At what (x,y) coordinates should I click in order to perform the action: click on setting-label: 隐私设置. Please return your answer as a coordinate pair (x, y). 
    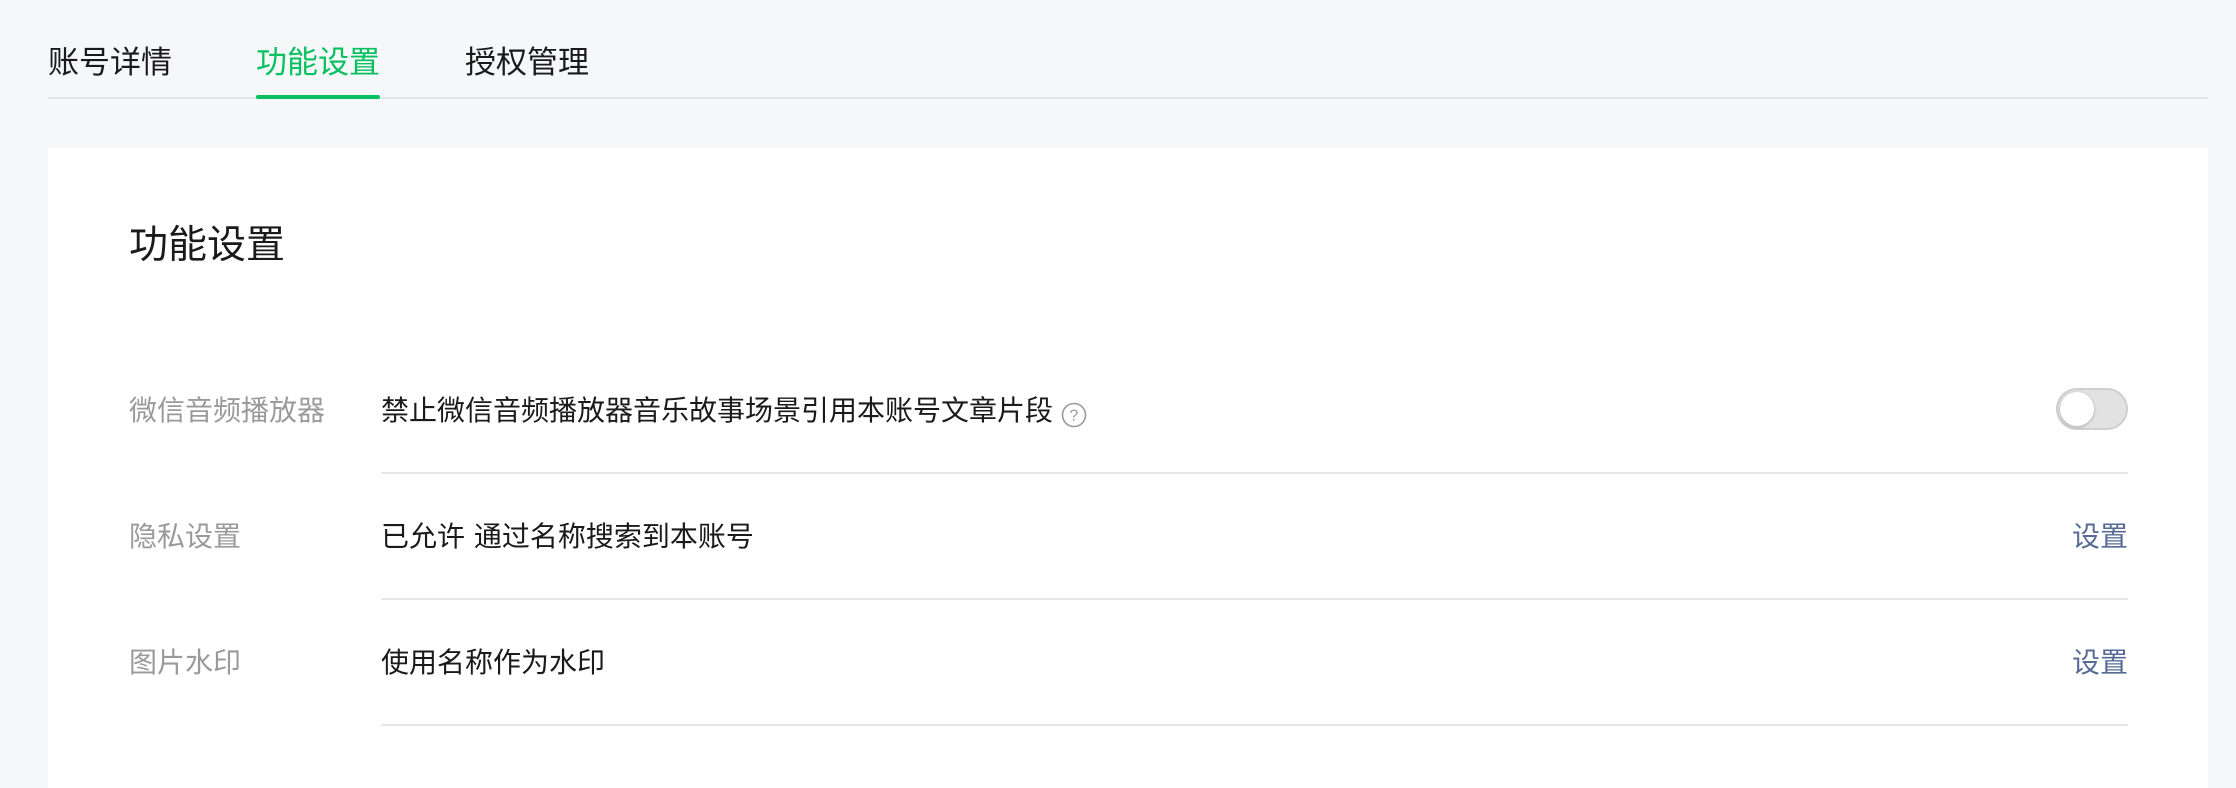
    Looking at the image, I should click on (185, 536).